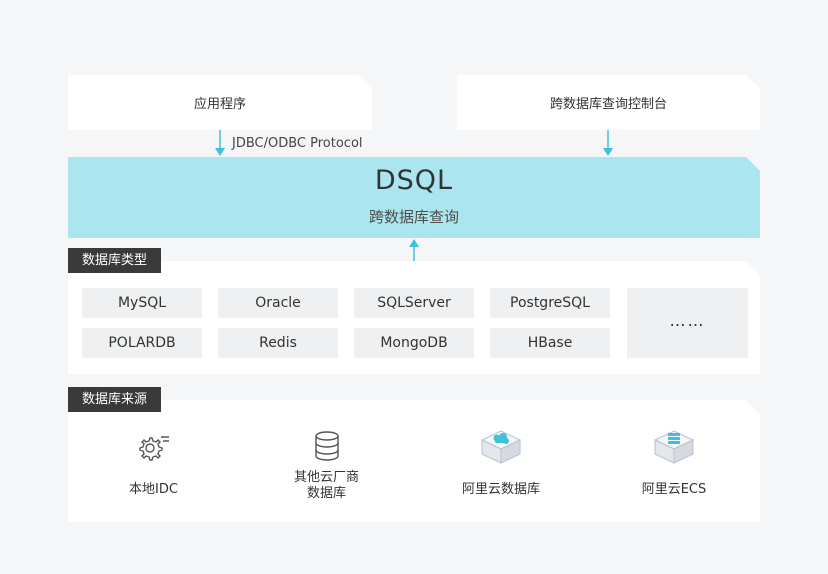 This screenshot has width=828, height=574. What do you see at coordinates (674, 489) in the screenshot?
I see `source-label-aliyun-ecs: 阿里云ECS` at bounding box center [674, 489].